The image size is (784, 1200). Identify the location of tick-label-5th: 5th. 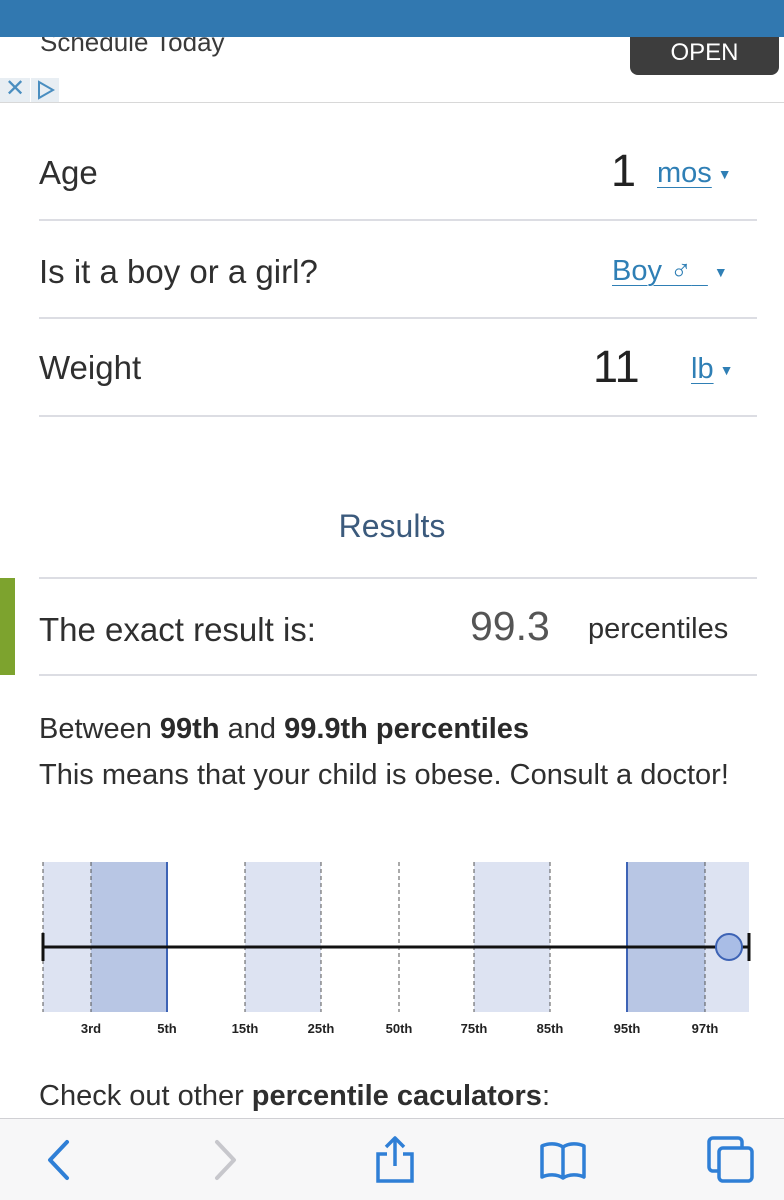
(167, 1028).